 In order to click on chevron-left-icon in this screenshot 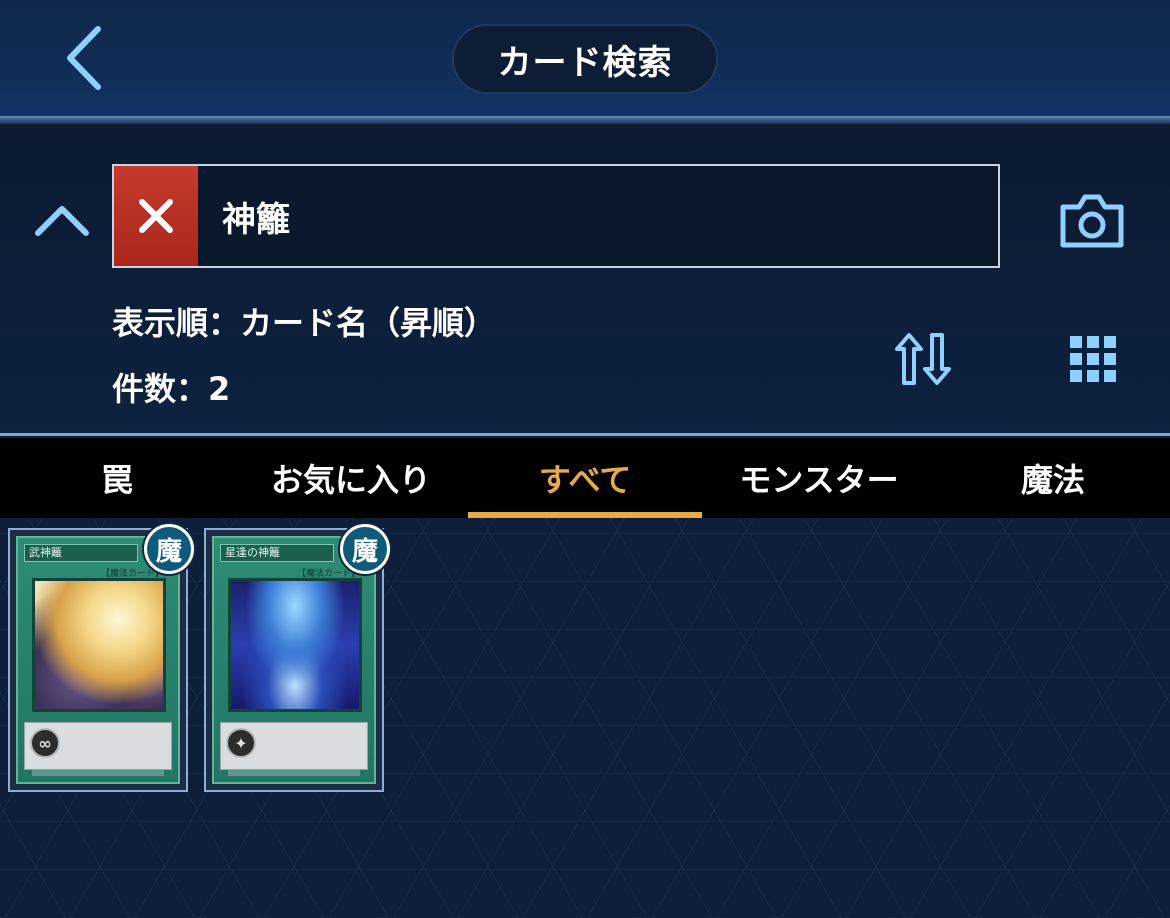, I will do `click(84, 58)`.